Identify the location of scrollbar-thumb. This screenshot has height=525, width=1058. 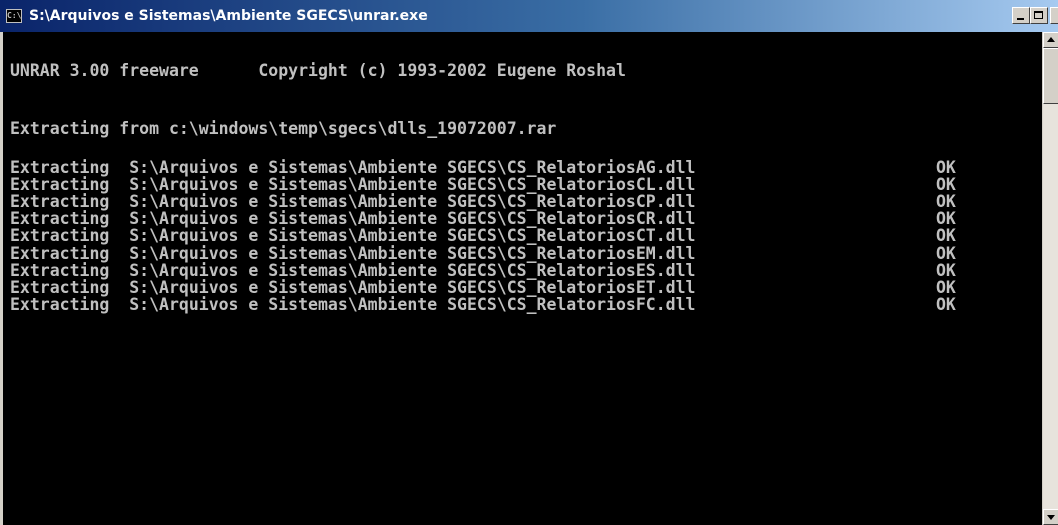
(1050, 76).